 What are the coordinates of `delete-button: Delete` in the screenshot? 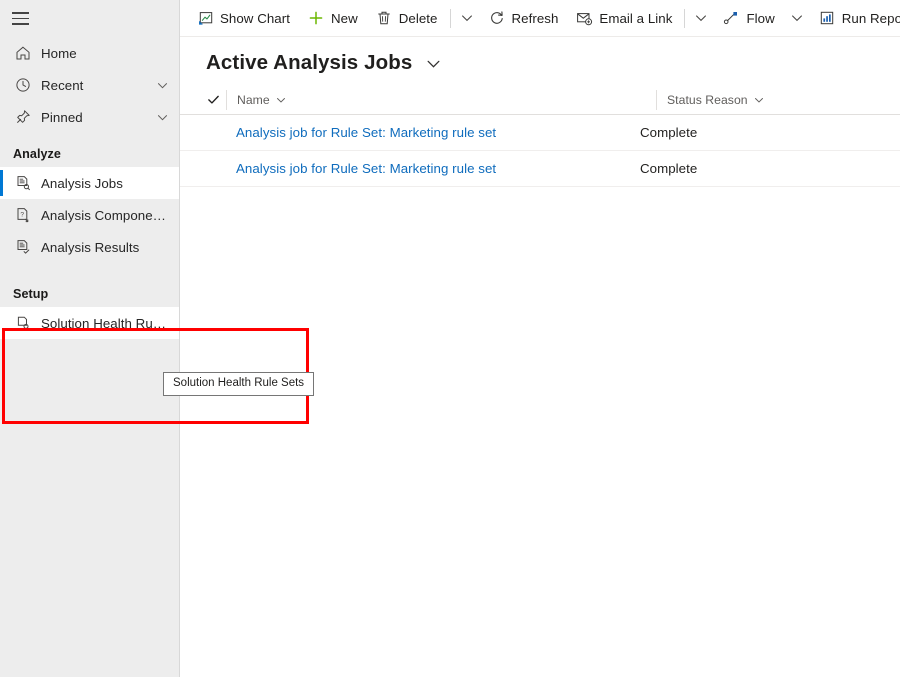 It's located at (407, 18).